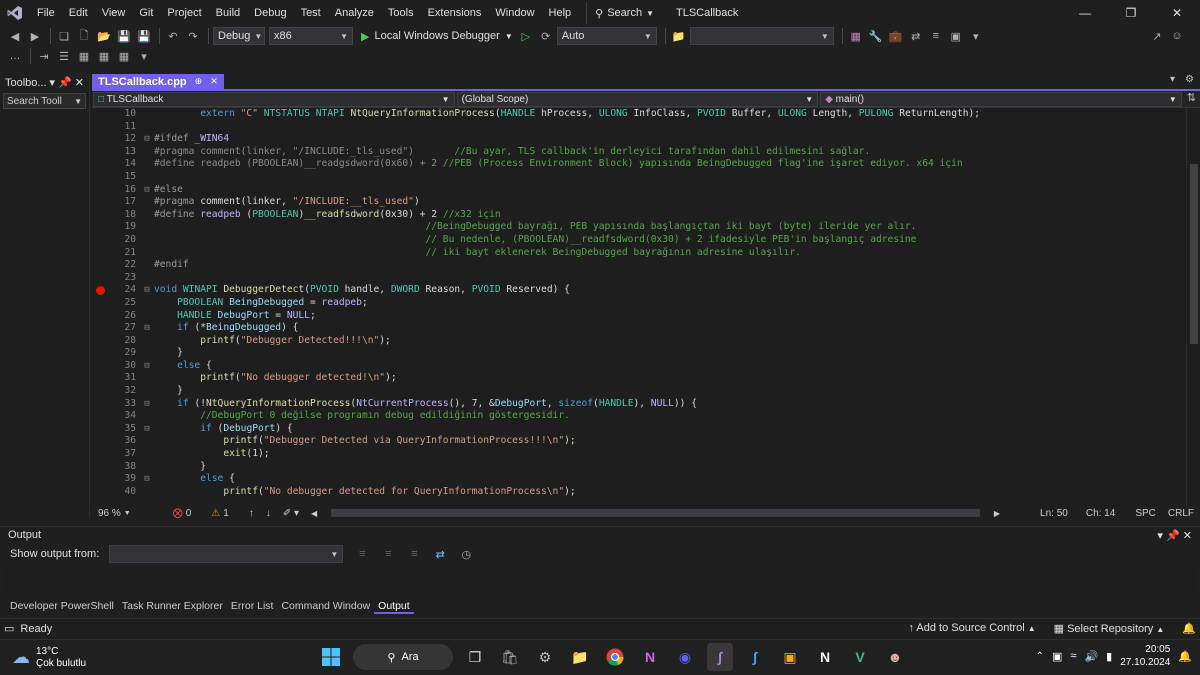  Describe the element at coordinates (274, 99) in the screenshot. I see `project-dropdown: □ TLSCallback ▼` at that location.